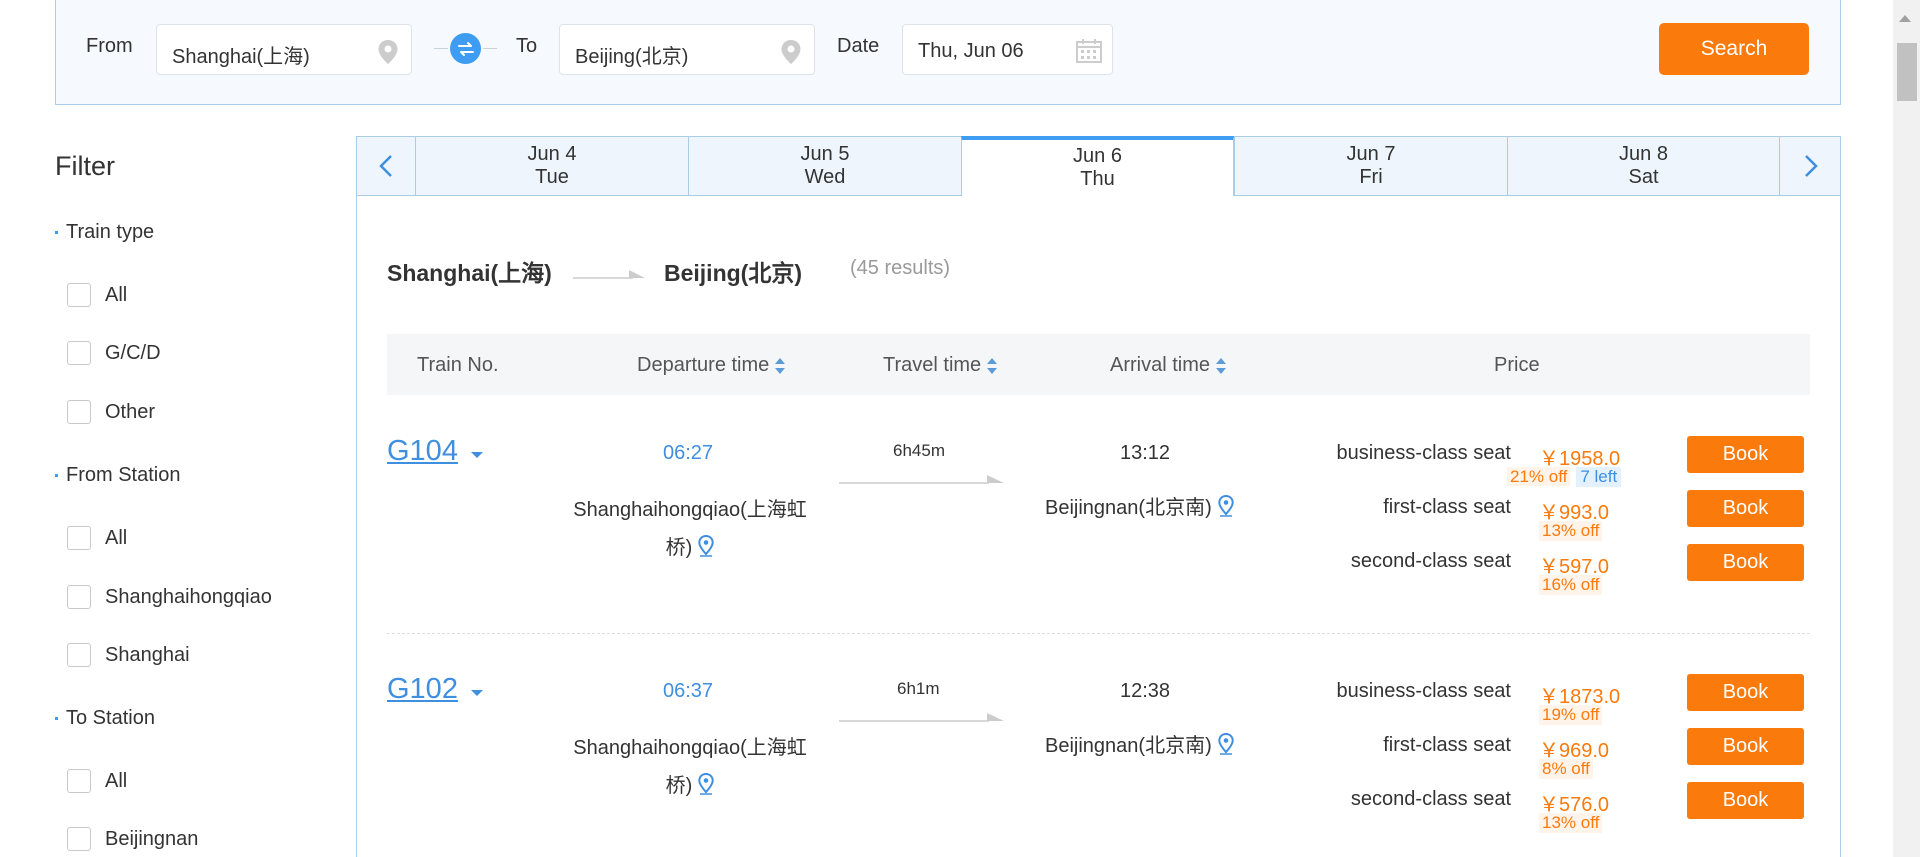 The width and height of the screenshot is (1920, 857). I want to click on date-tab-date: Jun 8, so click(1643, 154).